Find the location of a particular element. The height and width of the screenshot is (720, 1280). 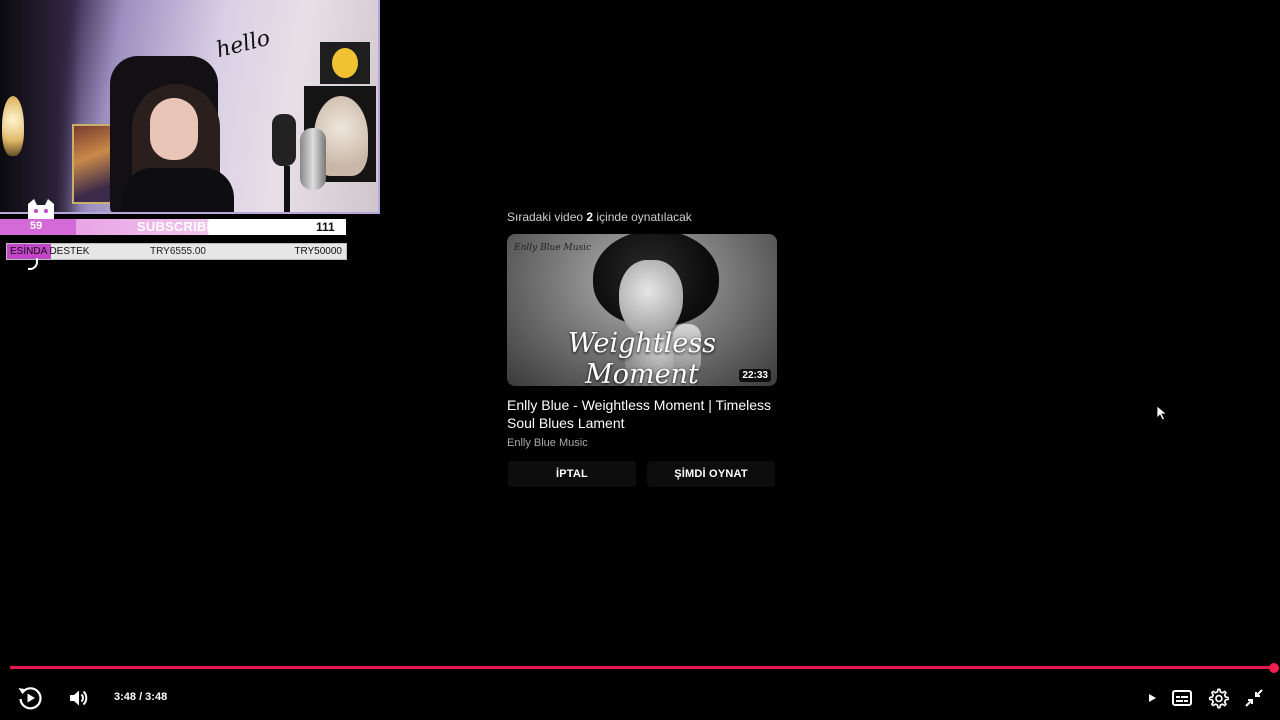

streamer-body is located at coordinates (178, 190).